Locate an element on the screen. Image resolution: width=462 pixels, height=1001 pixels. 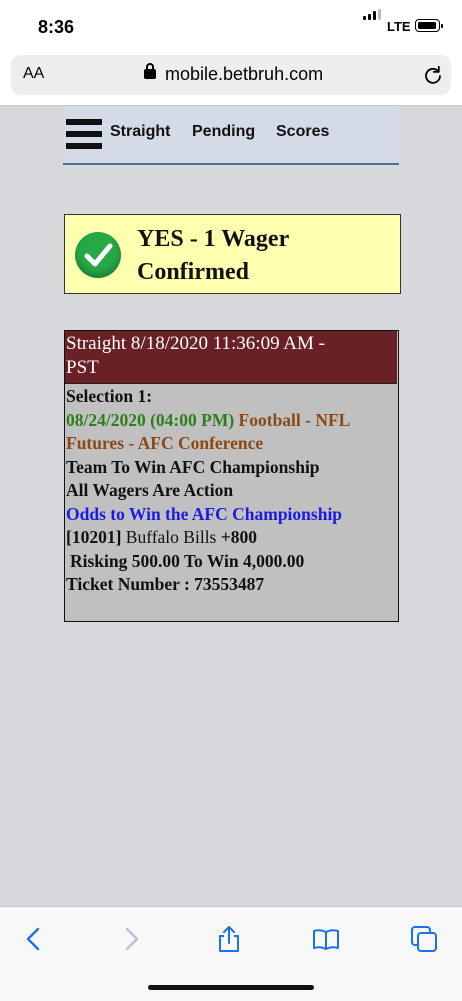
odds-title: Odds to Win the AFC Championship is located at coordinates (204, 513).